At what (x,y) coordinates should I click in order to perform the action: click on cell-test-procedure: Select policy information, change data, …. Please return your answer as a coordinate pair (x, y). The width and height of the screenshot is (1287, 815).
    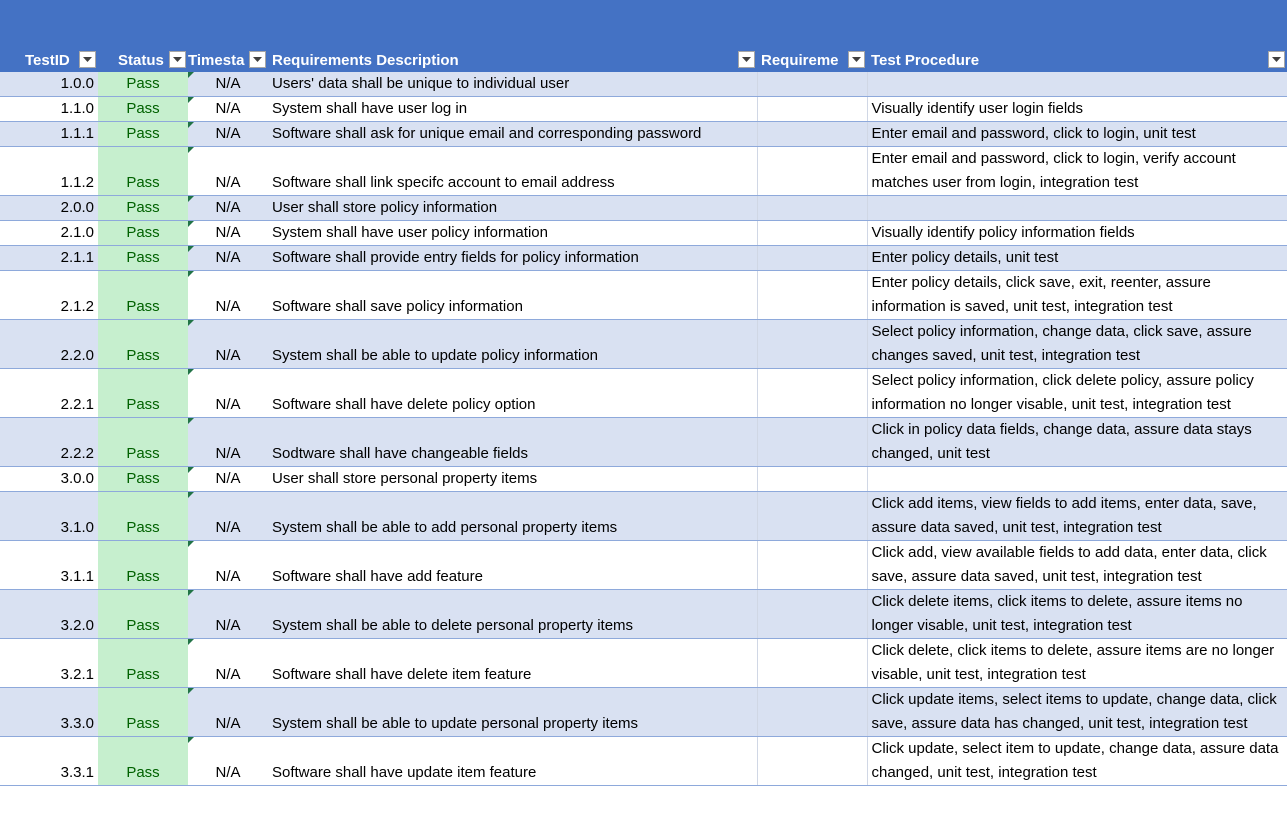
    Looking at the image, I should click on (1077, 344).